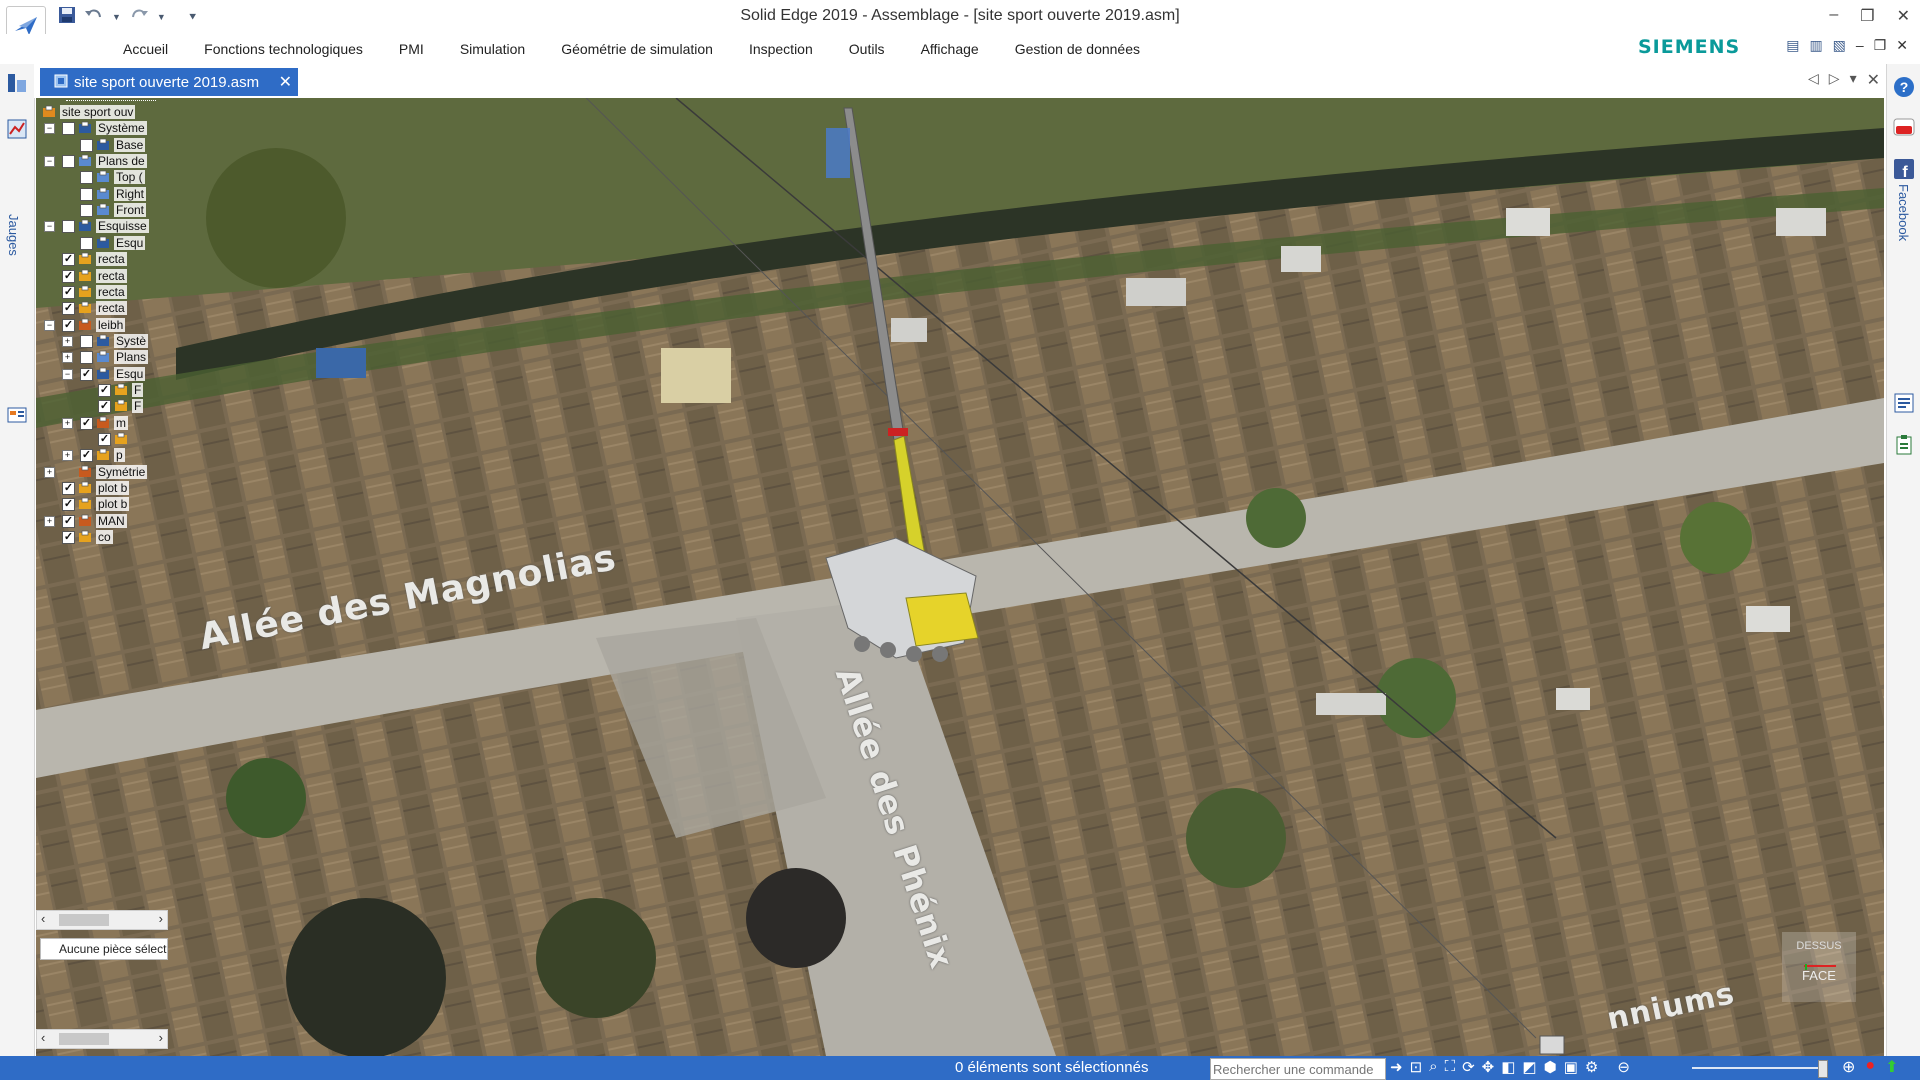 The image size is (1920, 1080). Describe the element at coordinates (17, 417) in the screenshot. I see `layers-icon` at that location.